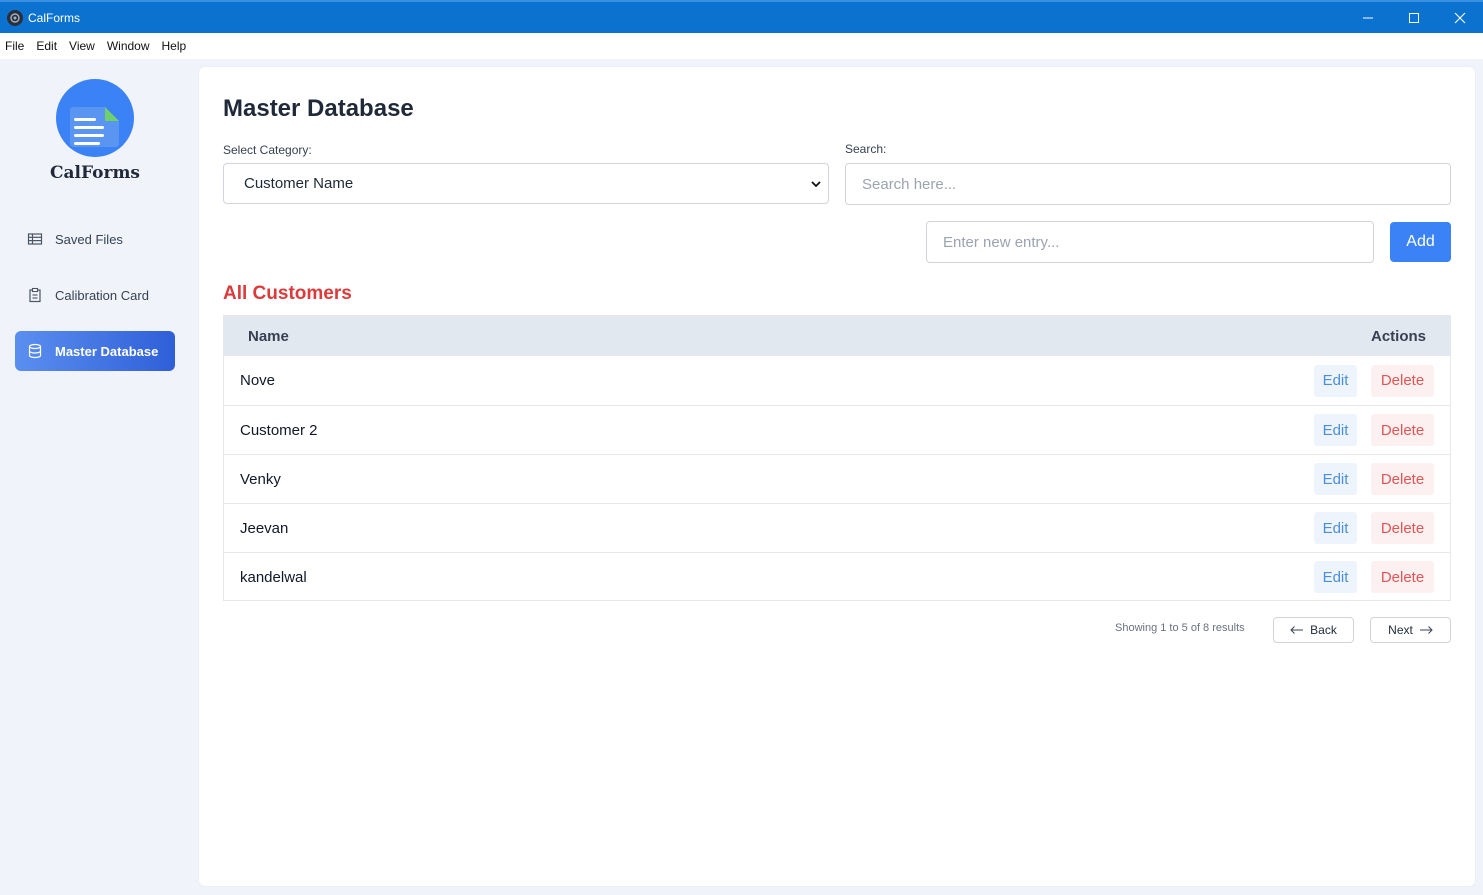 Image resolution: width=1483 pixels, height=895 pixels. I want to click on row-name: Nove, so click(258, 380).